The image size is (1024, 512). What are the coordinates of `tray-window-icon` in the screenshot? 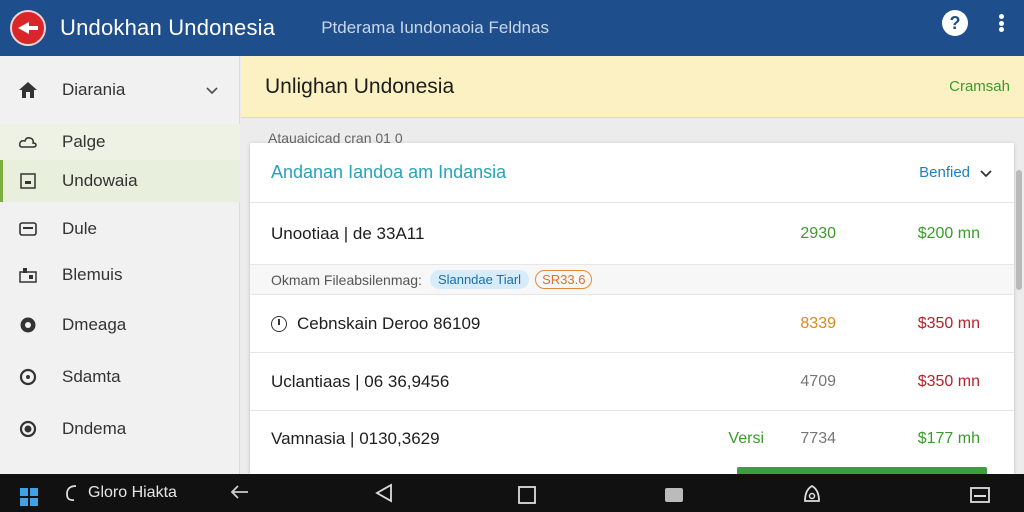 It's located at (980, 495).